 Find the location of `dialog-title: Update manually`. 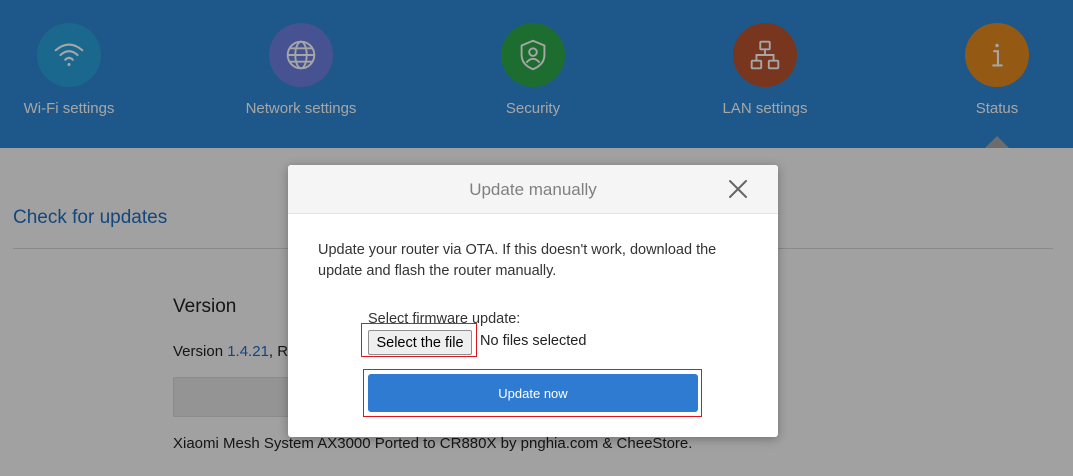

dialog-title: Update manually is located at coordinates (533, 189).